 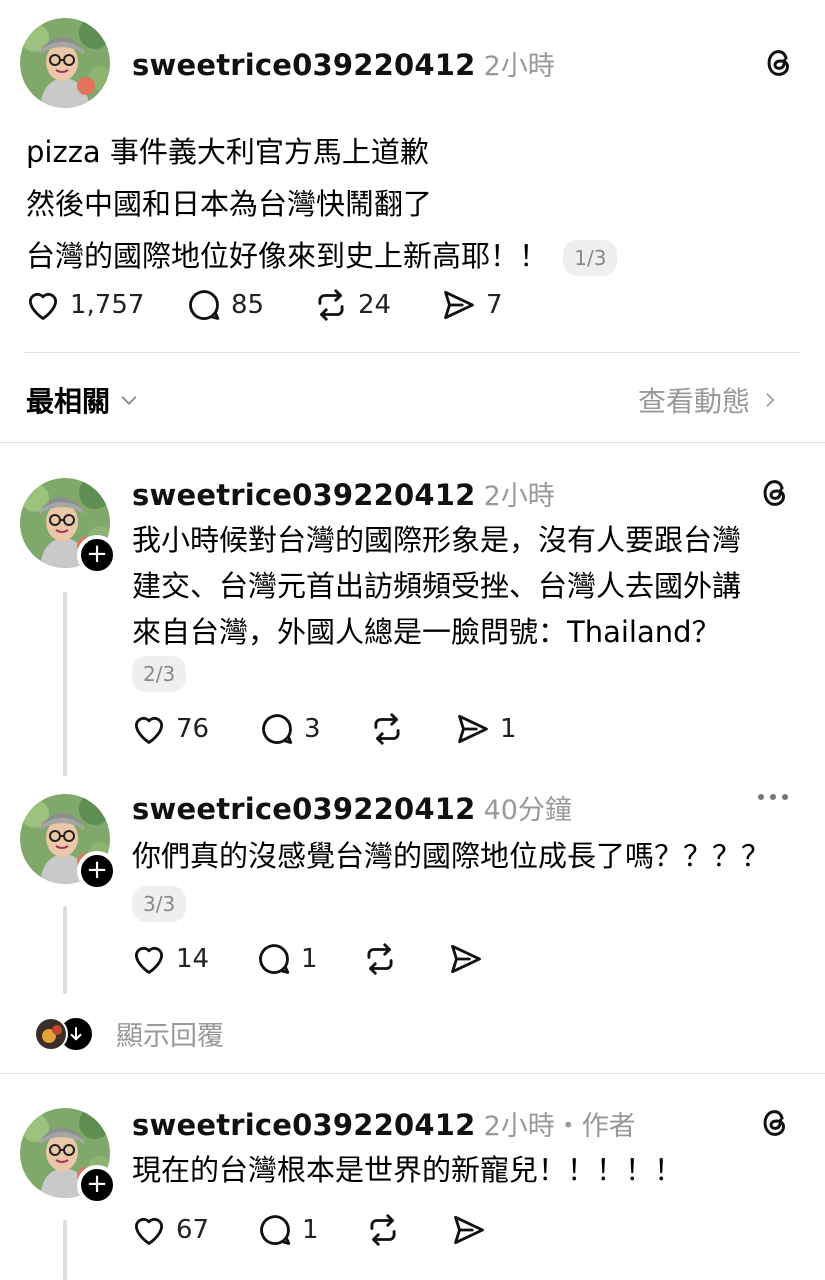 I want to click on pagination-badge: 1/3, so click(x=590, y=258).